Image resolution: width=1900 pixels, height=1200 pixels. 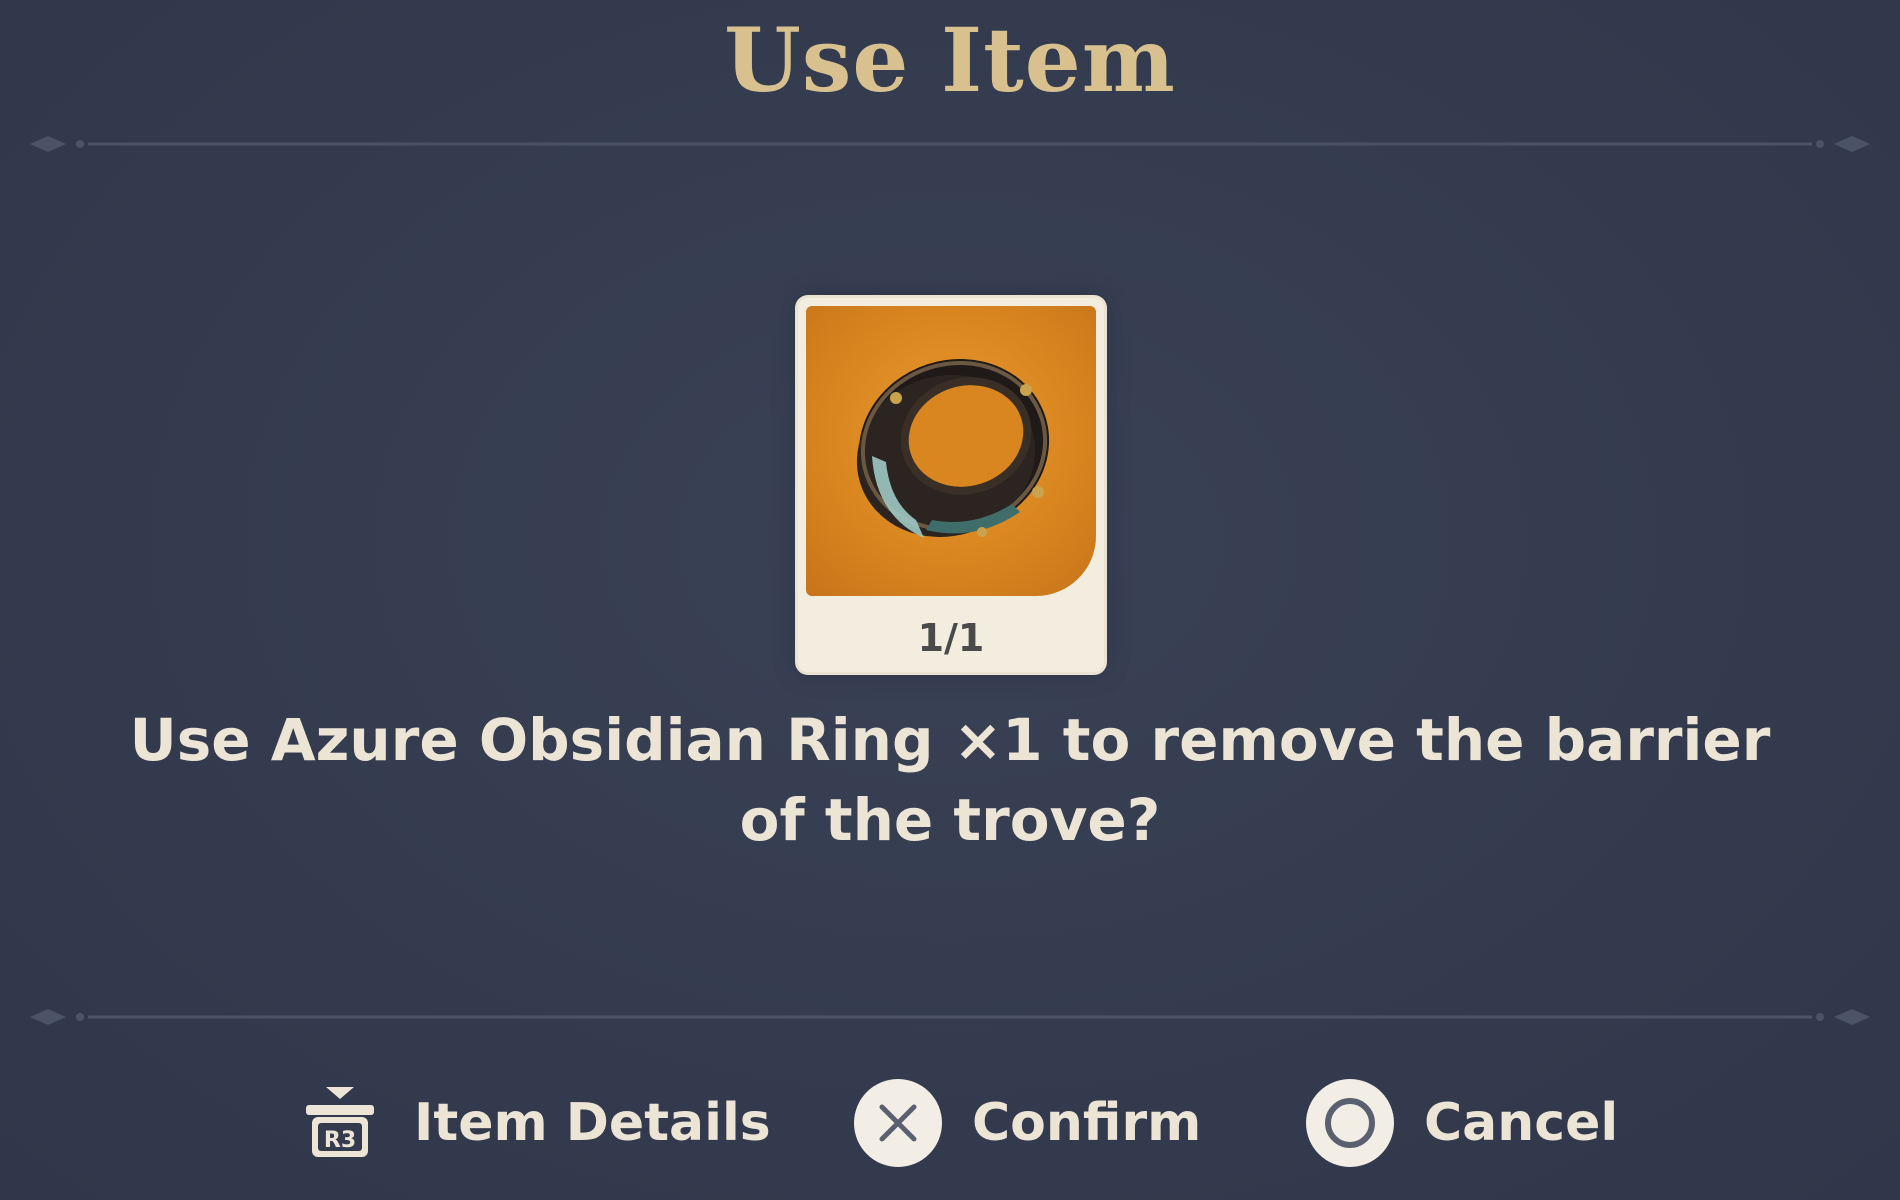 I want to click on item-count: 1/1, so click(x=951, y=638).